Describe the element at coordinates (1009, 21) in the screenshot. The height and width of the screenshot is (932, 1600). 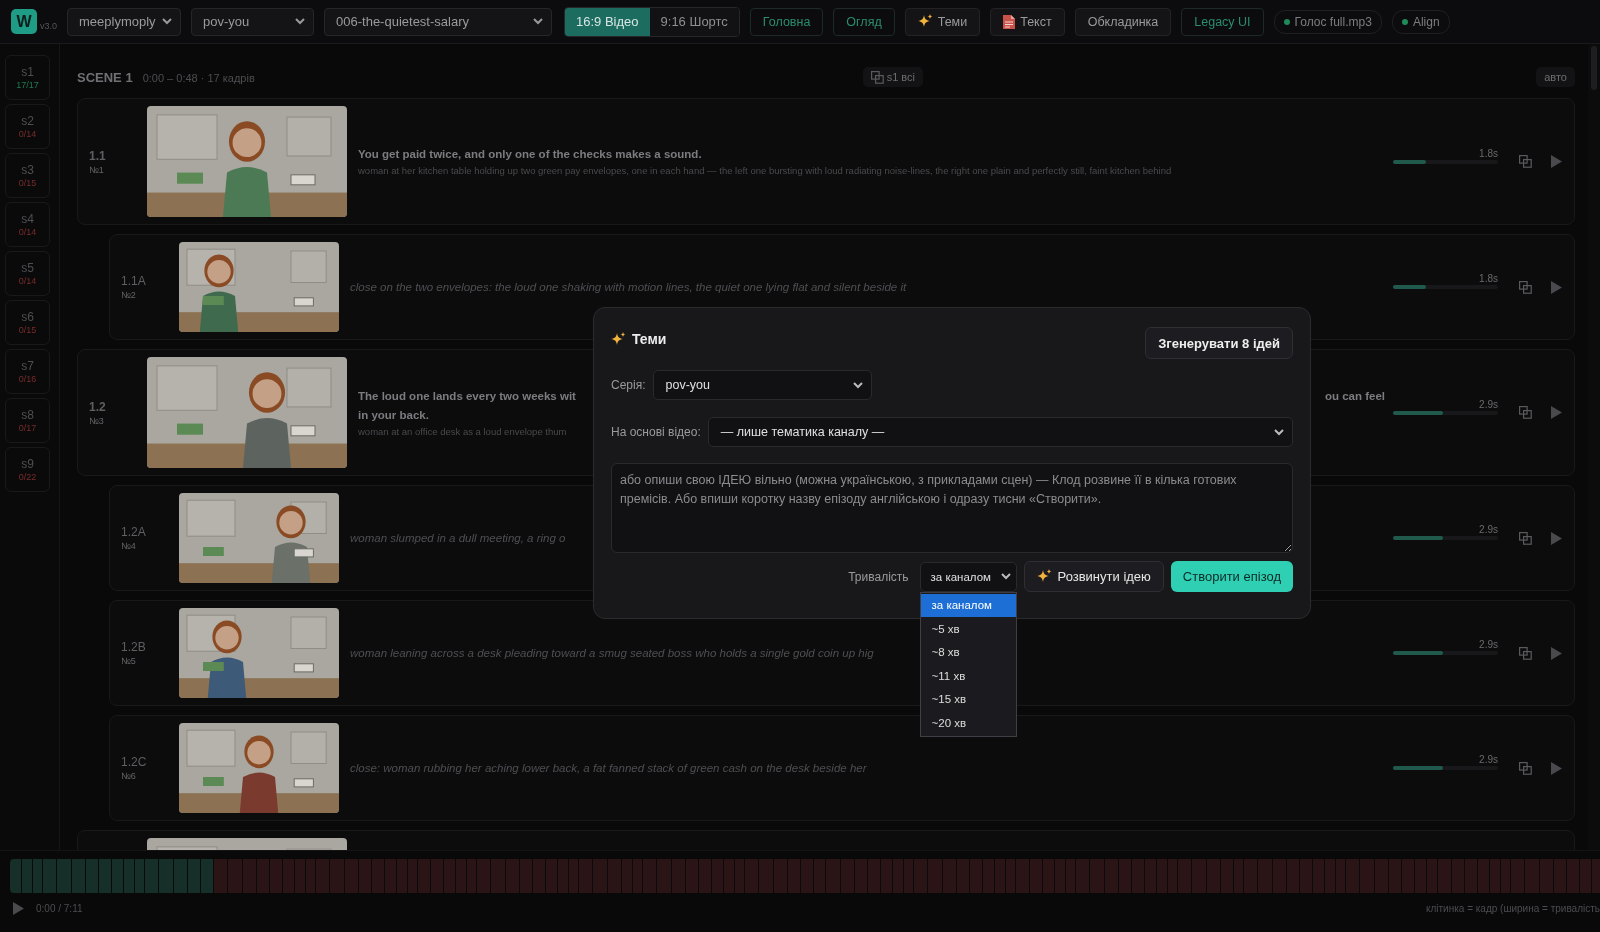
I see `document-icon` at that location.